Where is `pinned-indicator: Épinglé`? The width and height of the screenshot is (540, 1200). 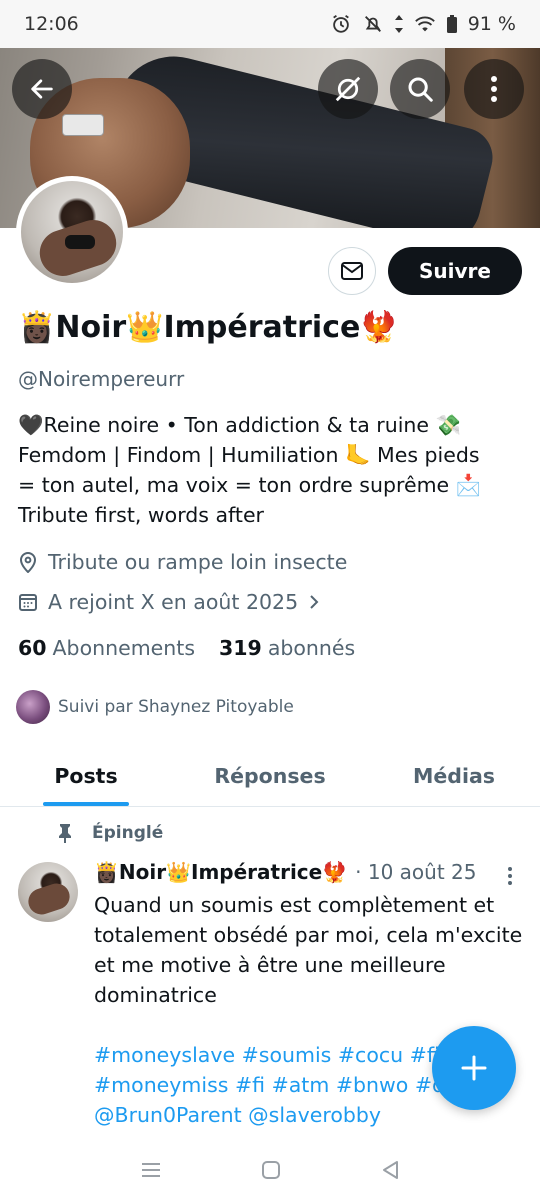 pinned-indicator: Épinglé is located at coordinates (109, 833).